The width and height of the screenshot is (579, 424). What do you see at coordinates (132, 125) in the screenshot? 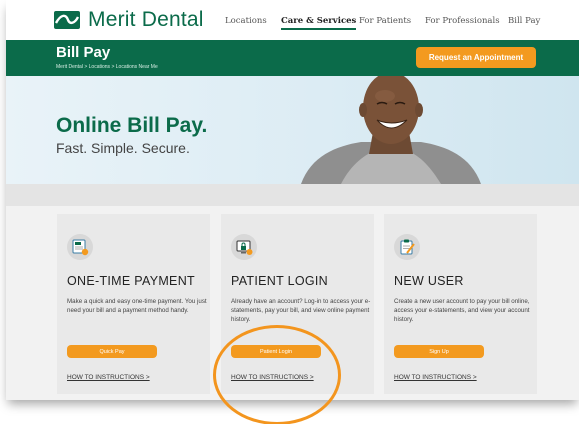
I see `hero-title: Online Bill Pay.` at bounding box center [132, 125].